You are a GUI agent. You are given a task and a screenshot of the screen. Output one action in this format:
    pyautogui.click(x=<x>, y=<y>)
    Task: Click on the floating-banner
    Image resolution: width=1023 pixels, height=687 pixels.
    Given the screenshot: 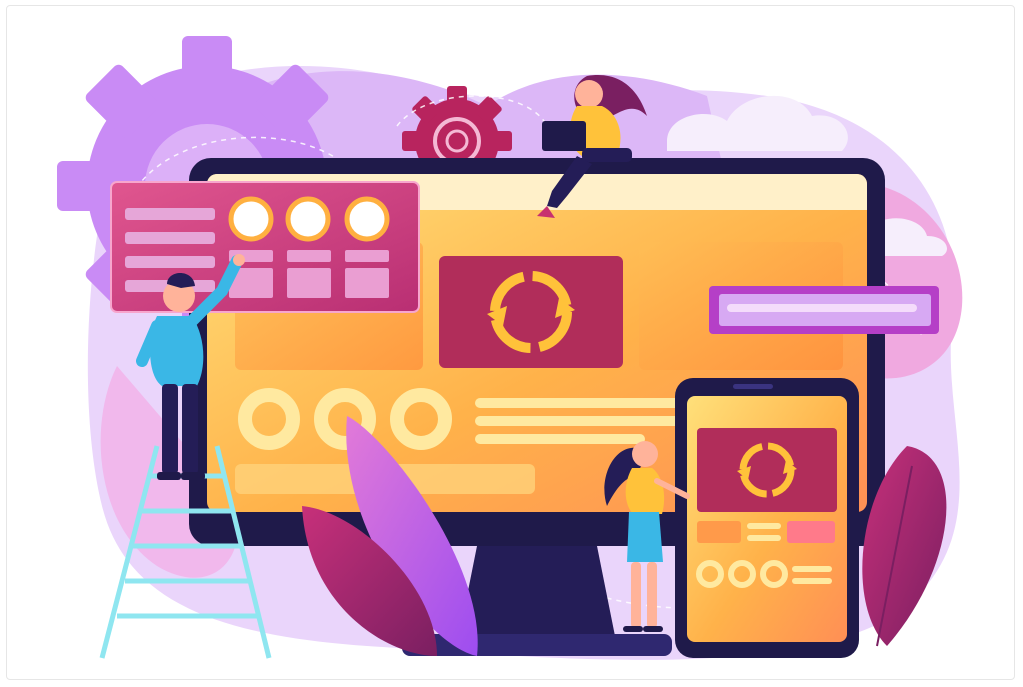 What is the action you would take?
    pyautogui.click(x=824, y=310)
    